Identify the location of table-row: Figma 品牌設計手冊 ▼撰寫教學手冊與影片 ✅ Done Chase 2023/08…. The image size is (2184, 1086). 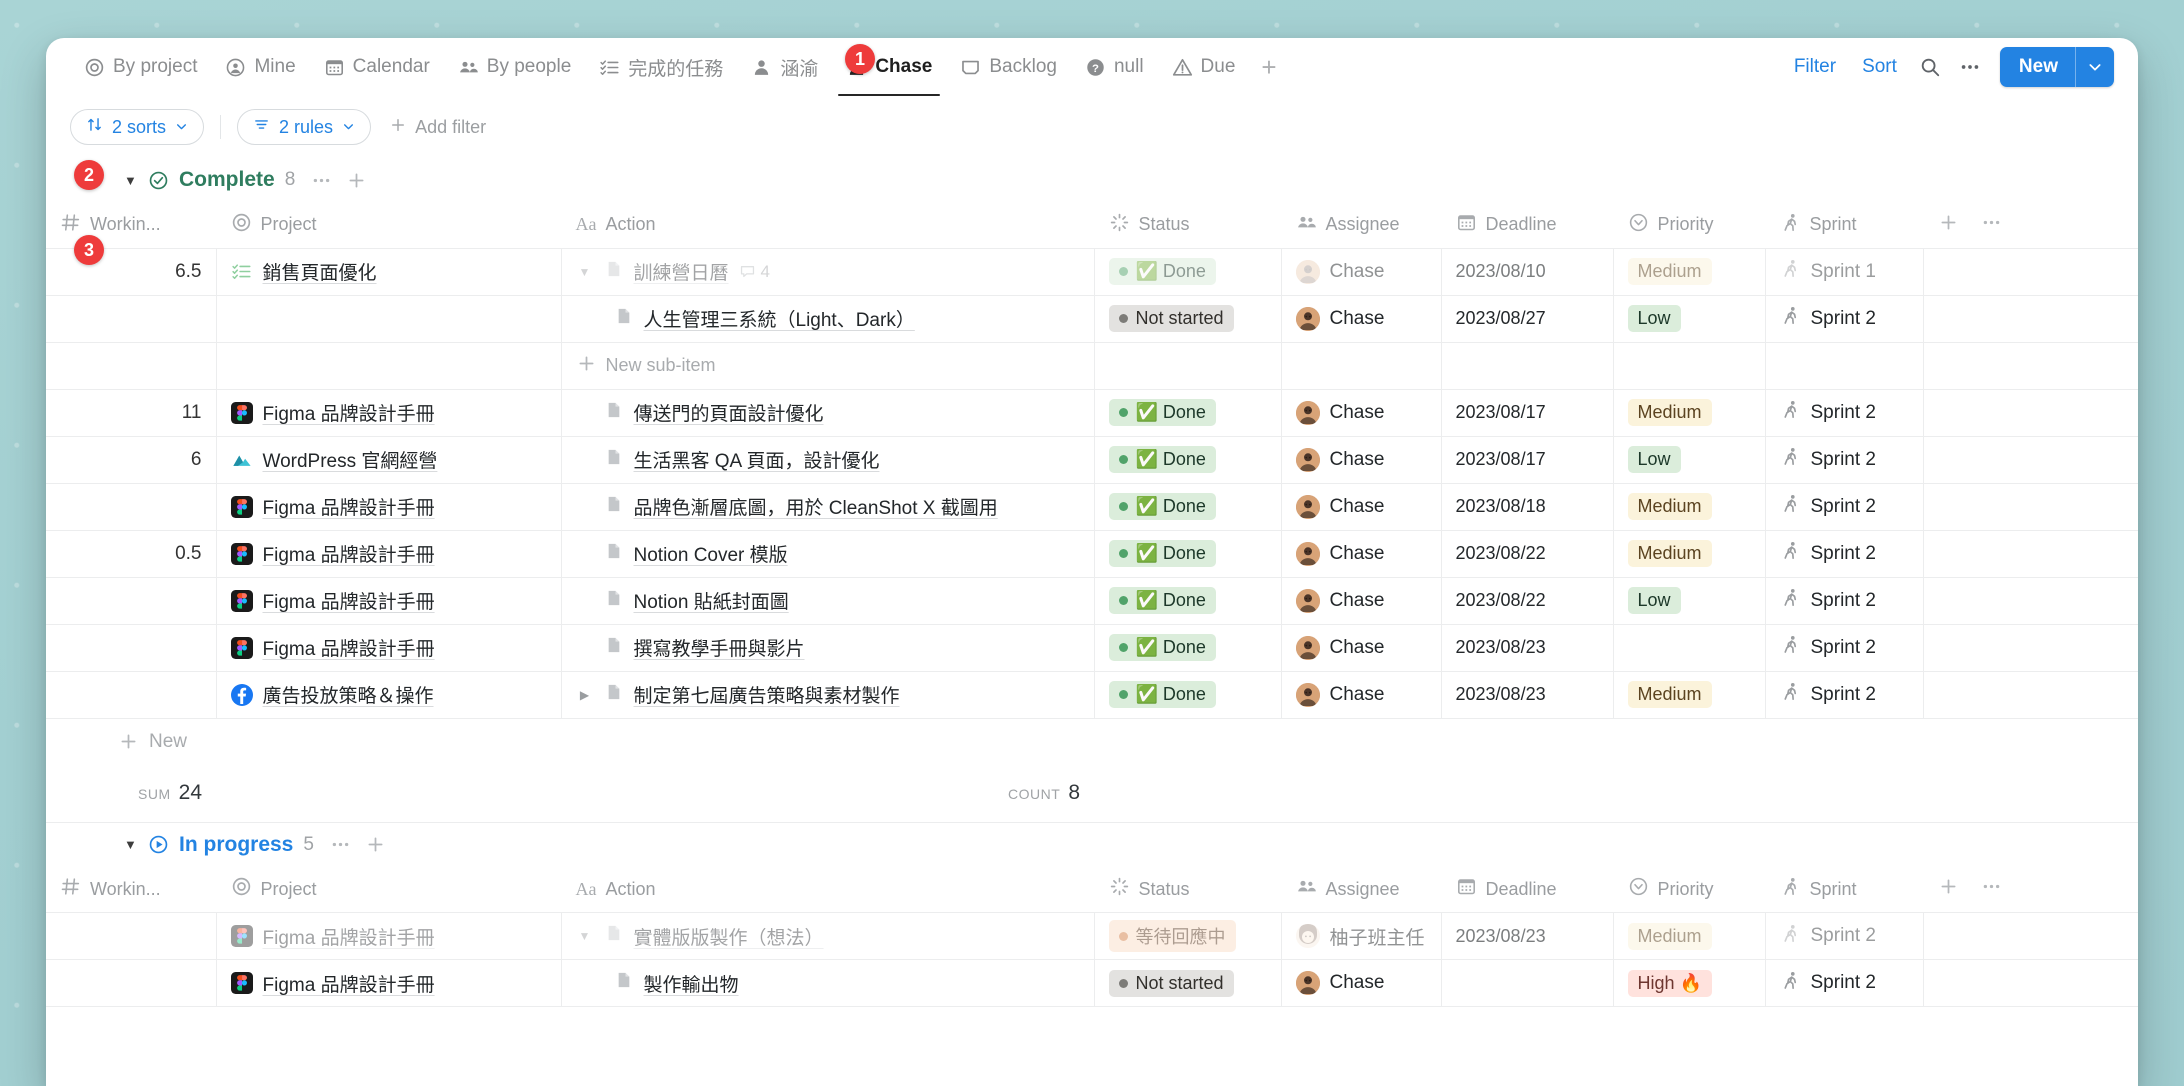
(1092, 648).